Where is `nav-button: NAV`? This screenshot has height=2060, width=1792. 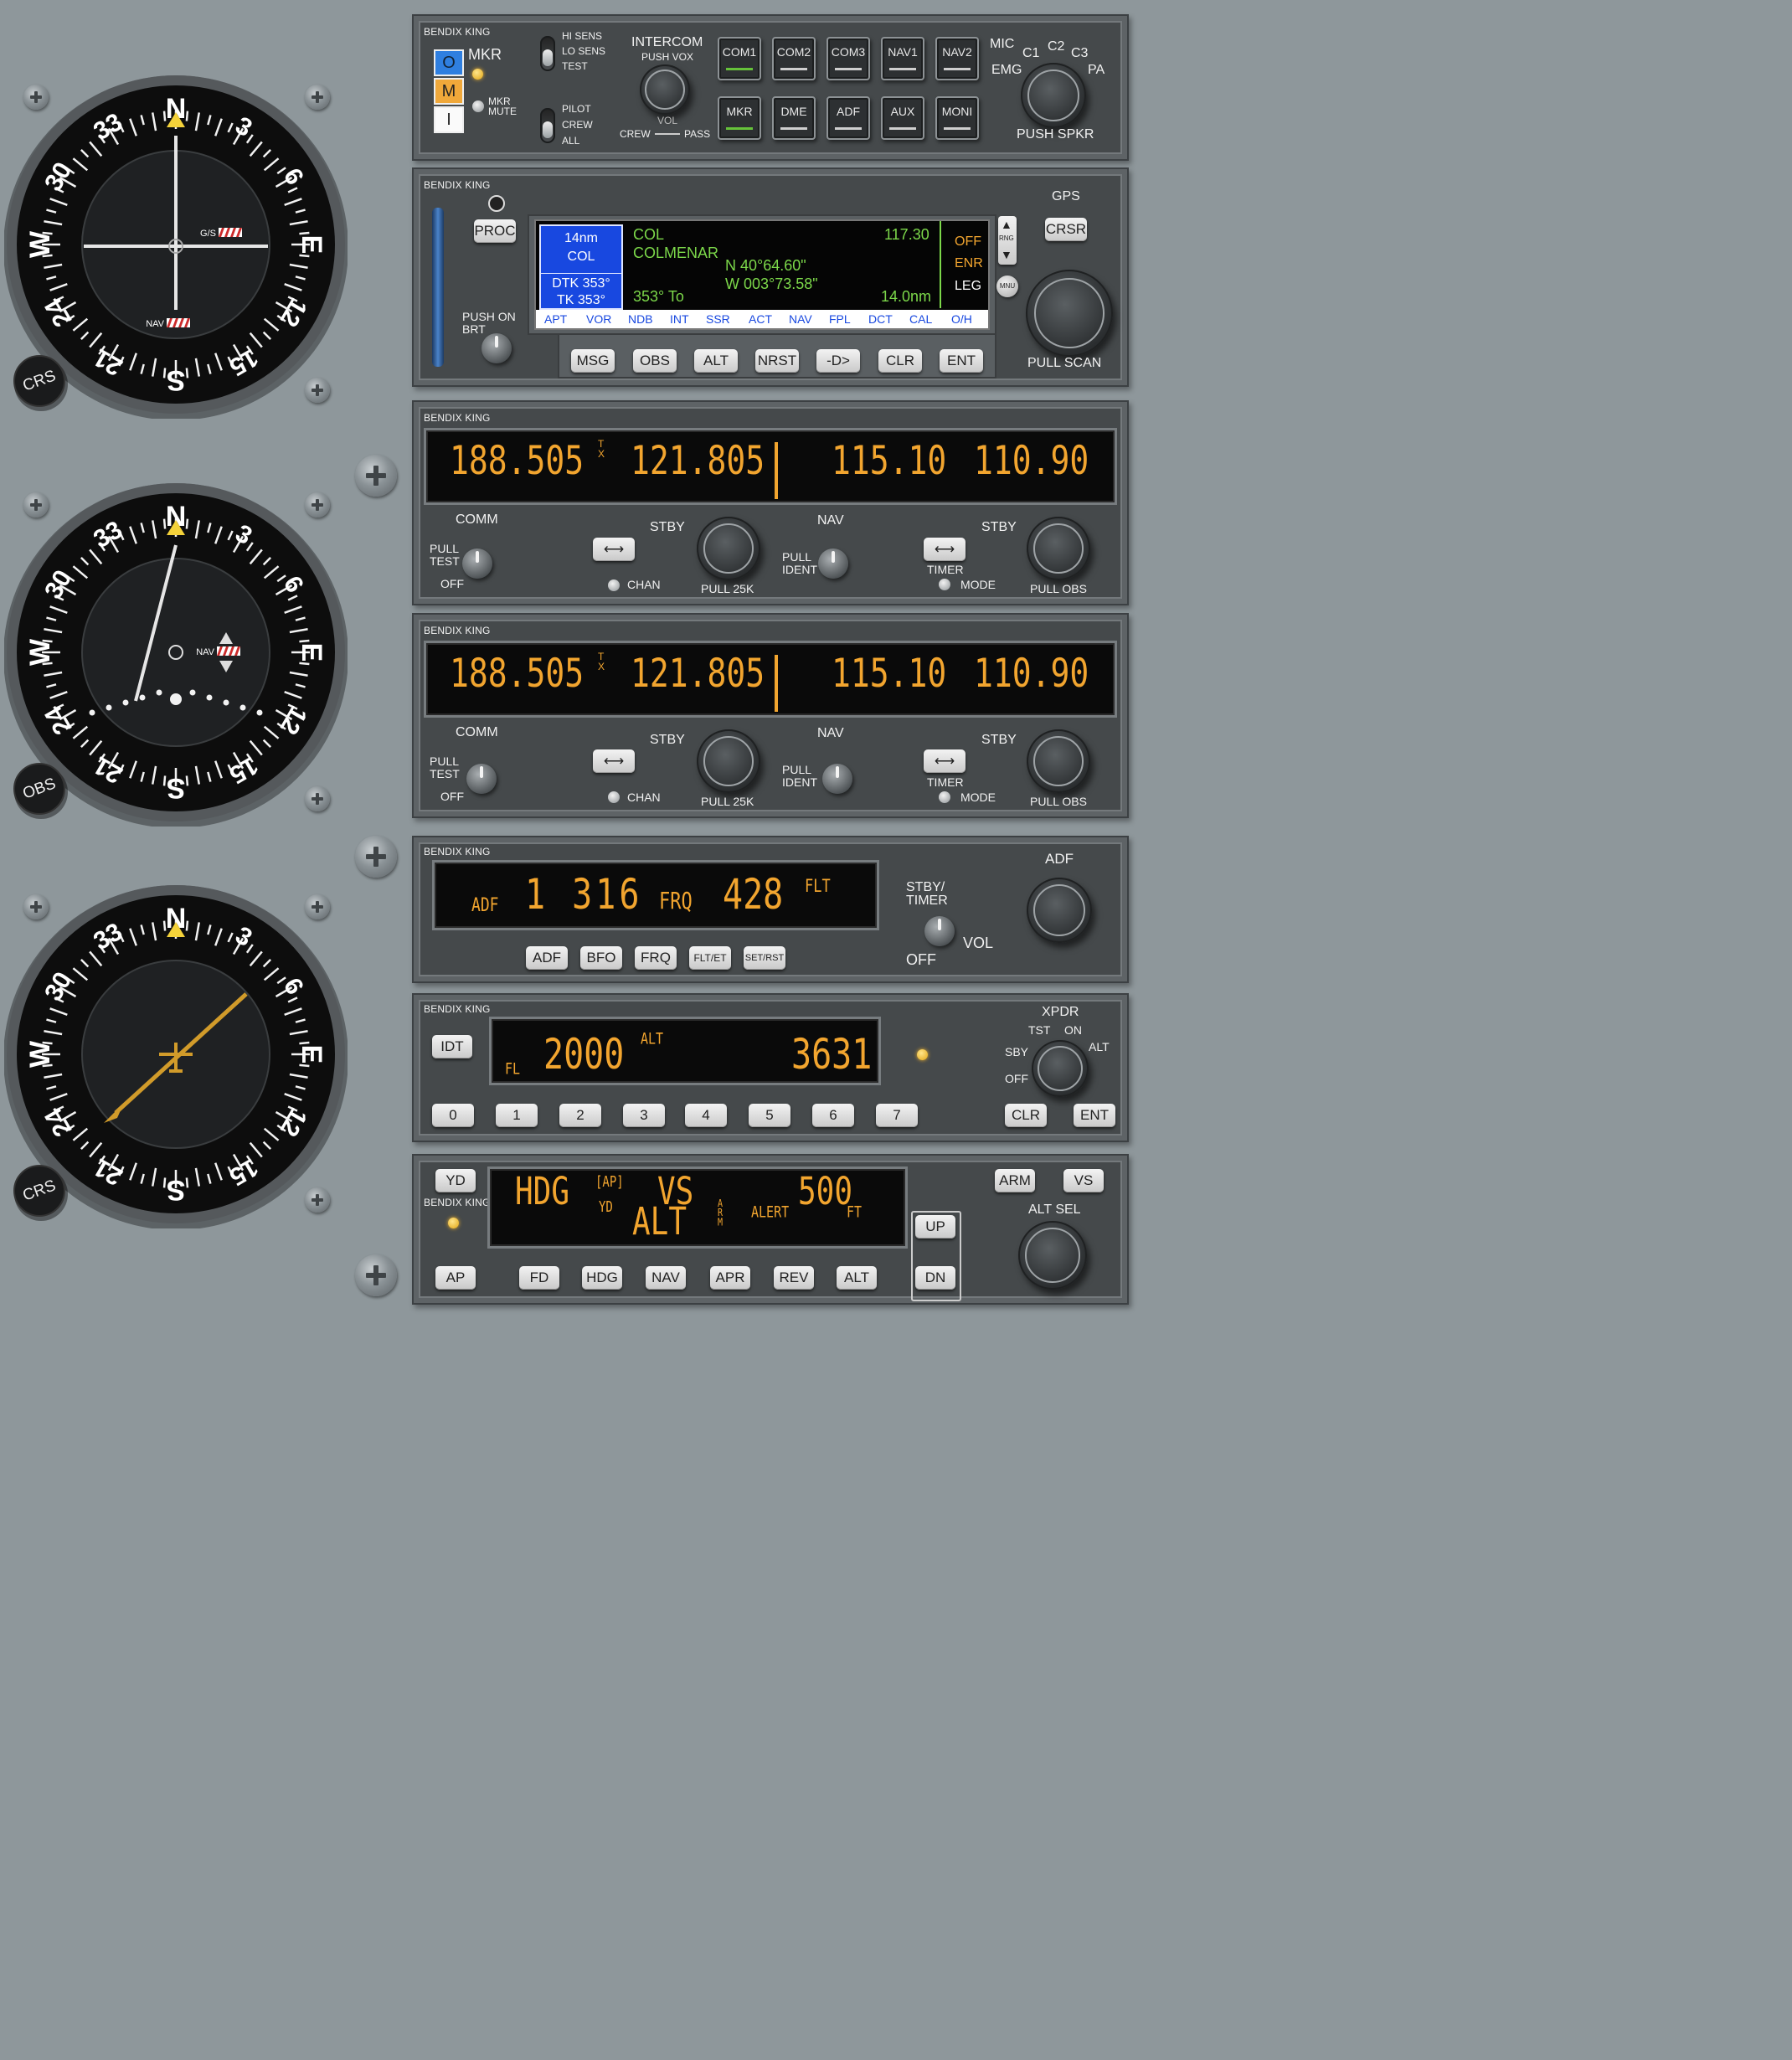
nav-button: NAV is located at coordinates (666, 1278).